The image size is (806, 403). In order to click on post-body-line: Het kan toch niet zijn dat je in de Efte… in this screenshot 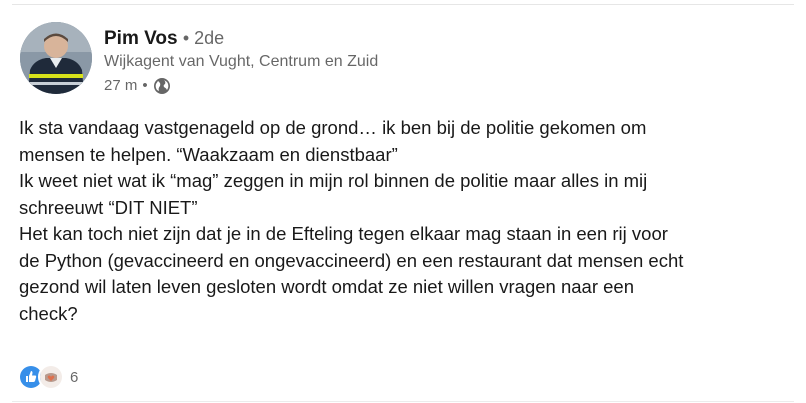, I will do `click(343, 233)`.